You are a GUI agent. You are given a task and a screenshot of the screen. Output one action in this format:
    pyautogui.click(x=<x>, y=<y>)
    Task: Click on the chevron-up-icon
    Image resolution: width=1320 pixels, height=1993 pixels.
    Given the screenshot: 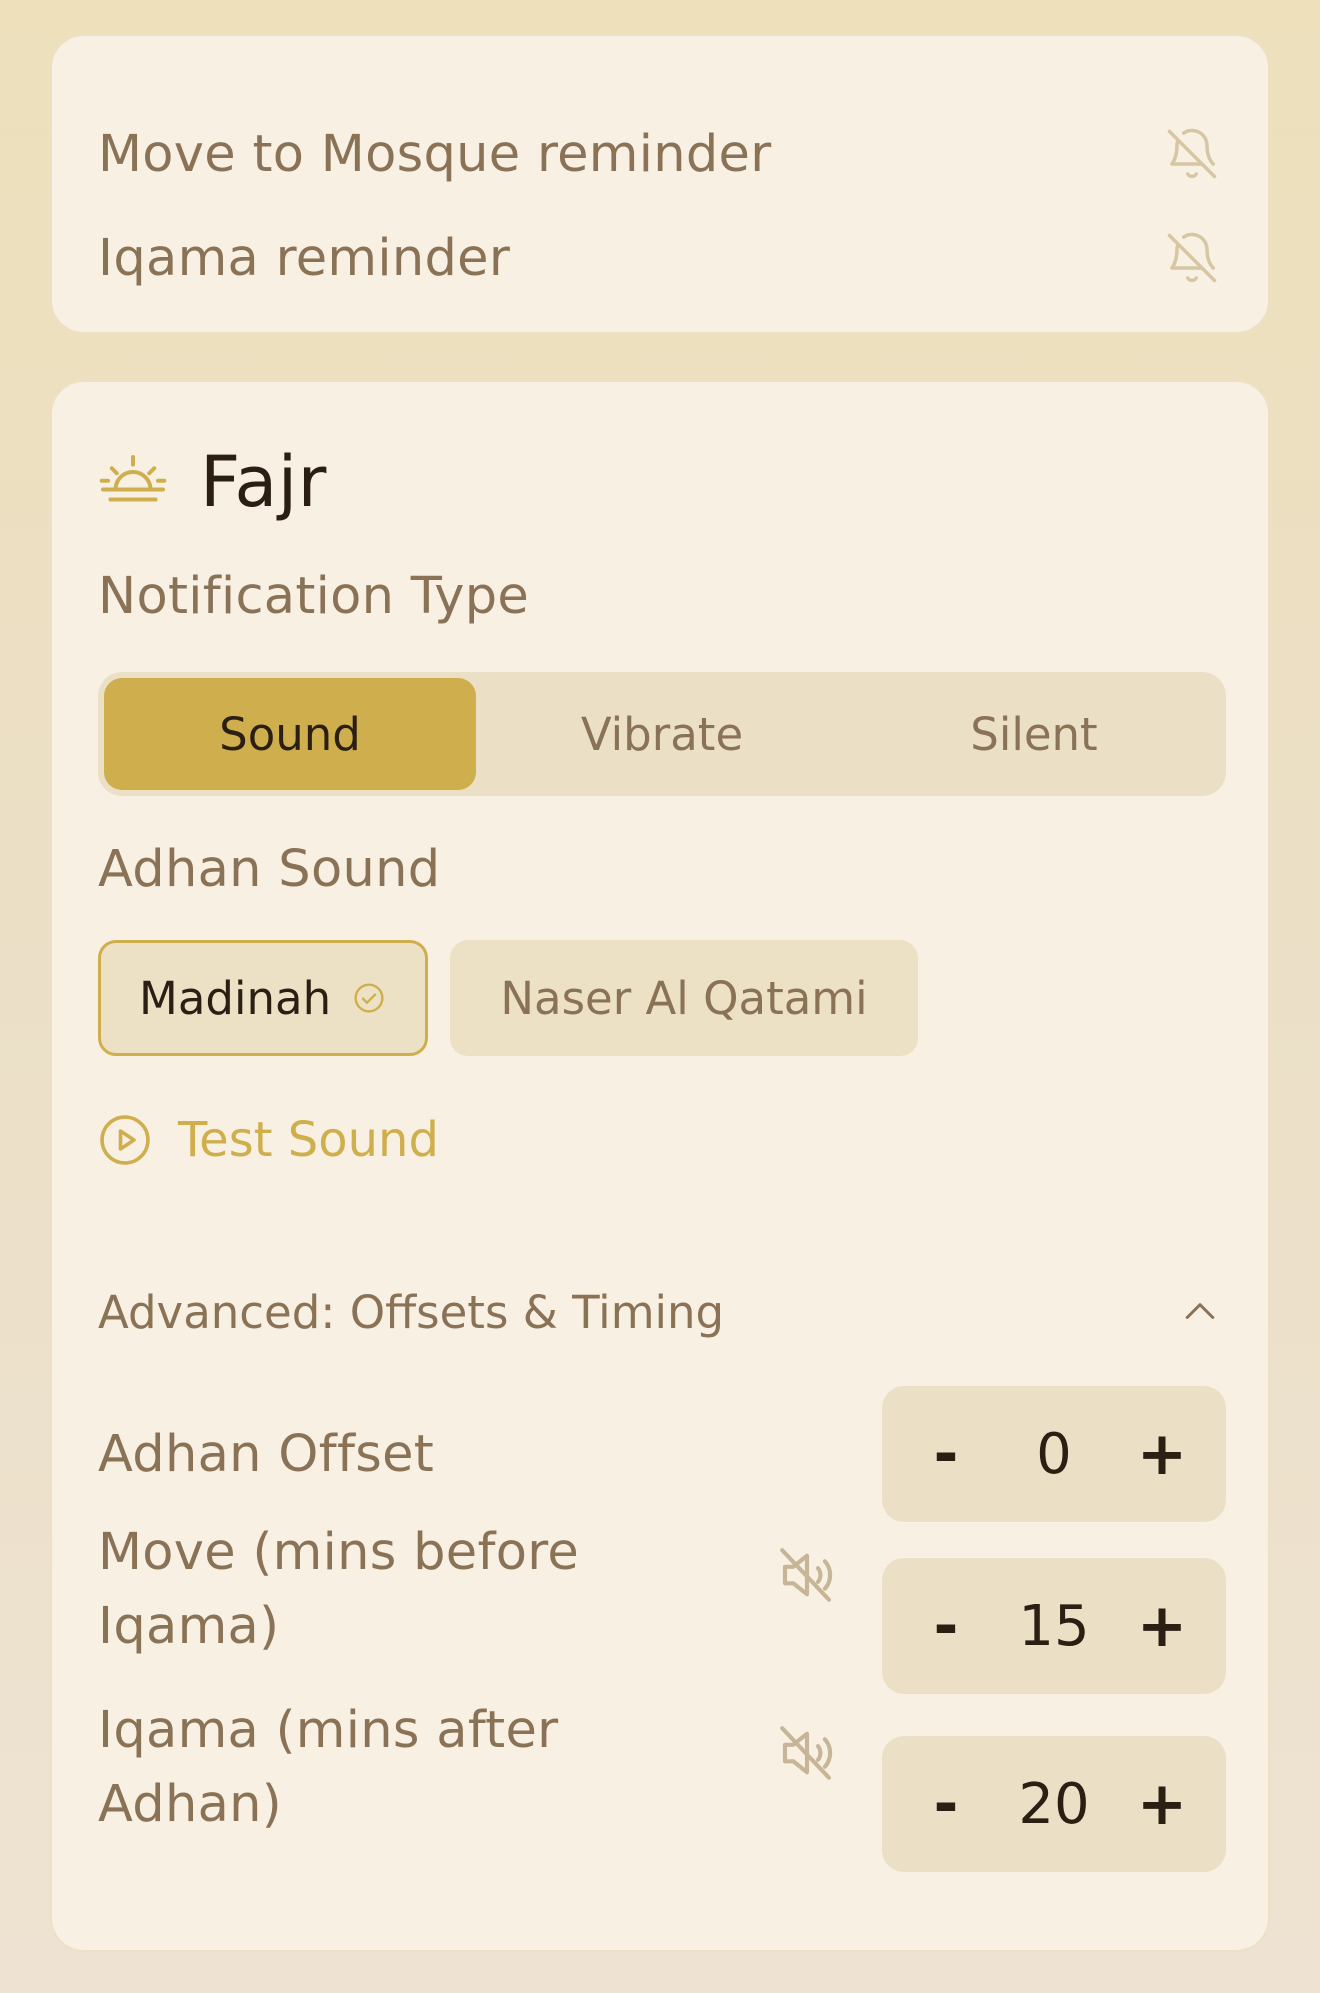 What is the action you would take?
    pyautogui.click(x=1200, y=1312)
    